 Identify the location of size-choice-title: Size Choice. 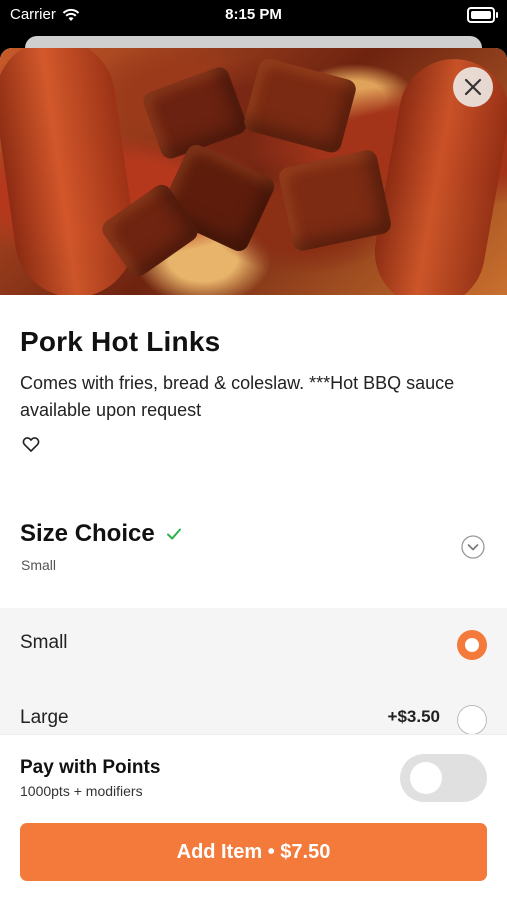
(87, 533).